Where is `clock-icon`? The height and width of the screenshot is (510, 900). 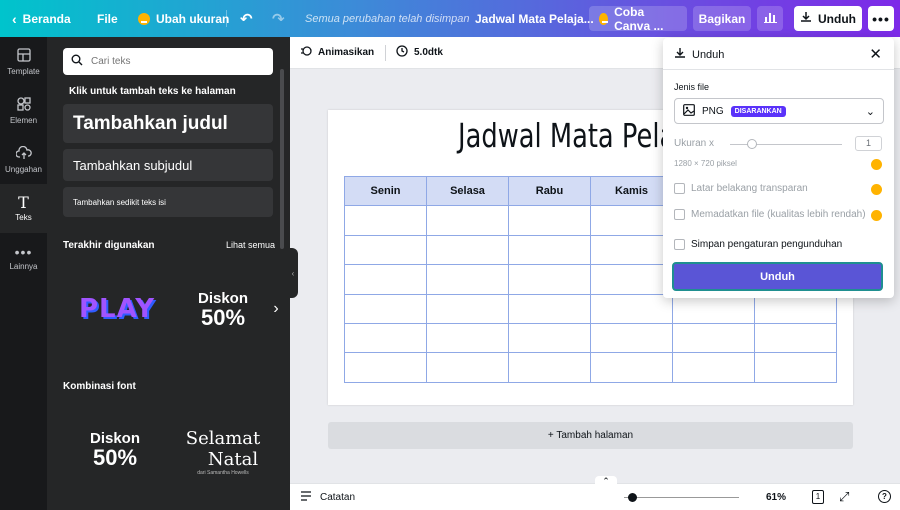
clock-icon is located at coordinates (402, 52).